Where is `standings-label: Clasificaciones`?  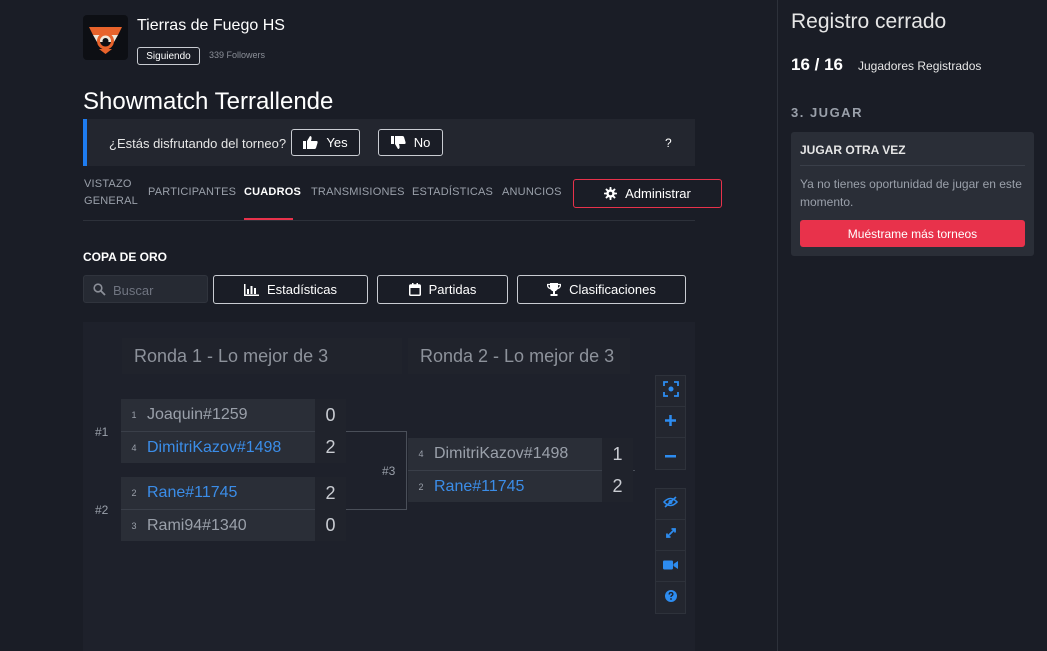
standings-label: Clasificaciones is located at coordinates (612, 289).